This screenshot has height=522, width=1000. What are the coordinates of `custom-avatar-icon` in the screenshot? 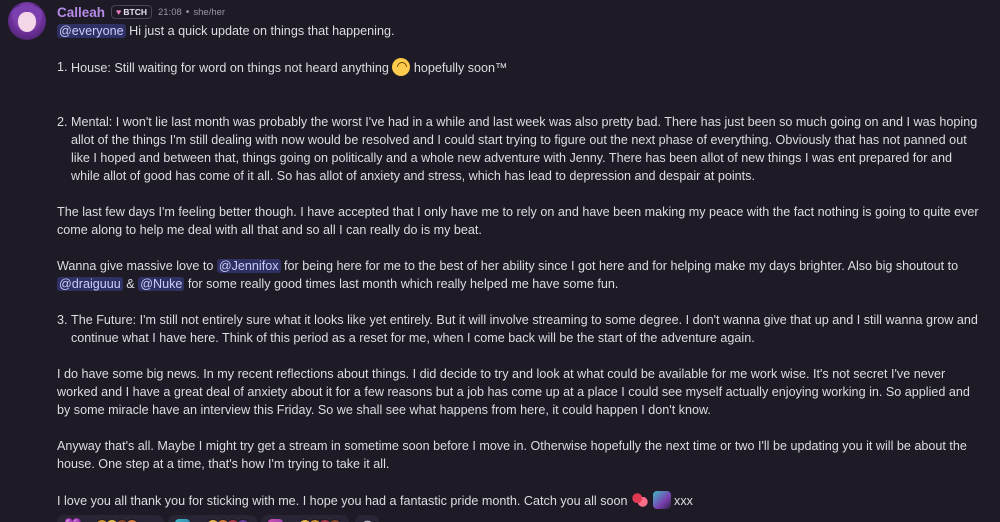 It's located at (661, 500).